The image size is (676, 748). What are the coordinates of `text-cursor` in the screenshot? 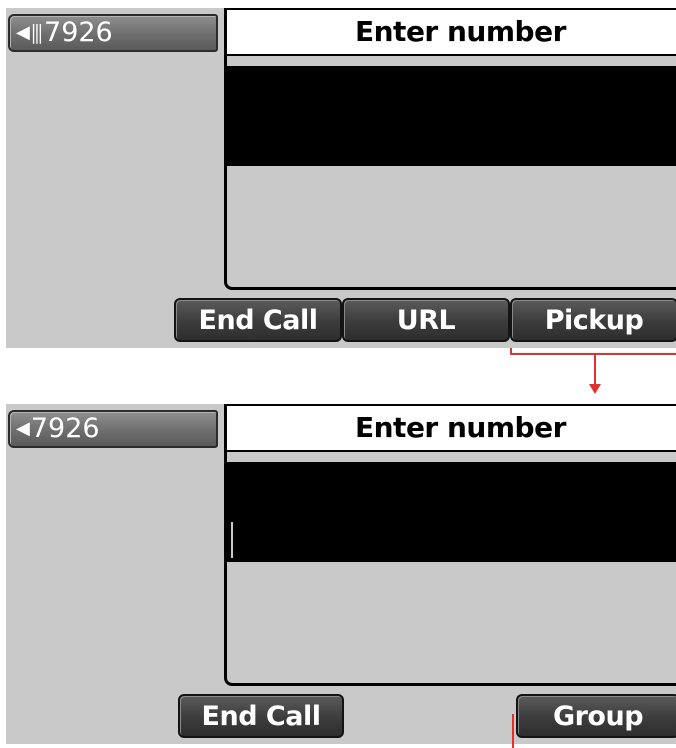 It's located at (232, 540).